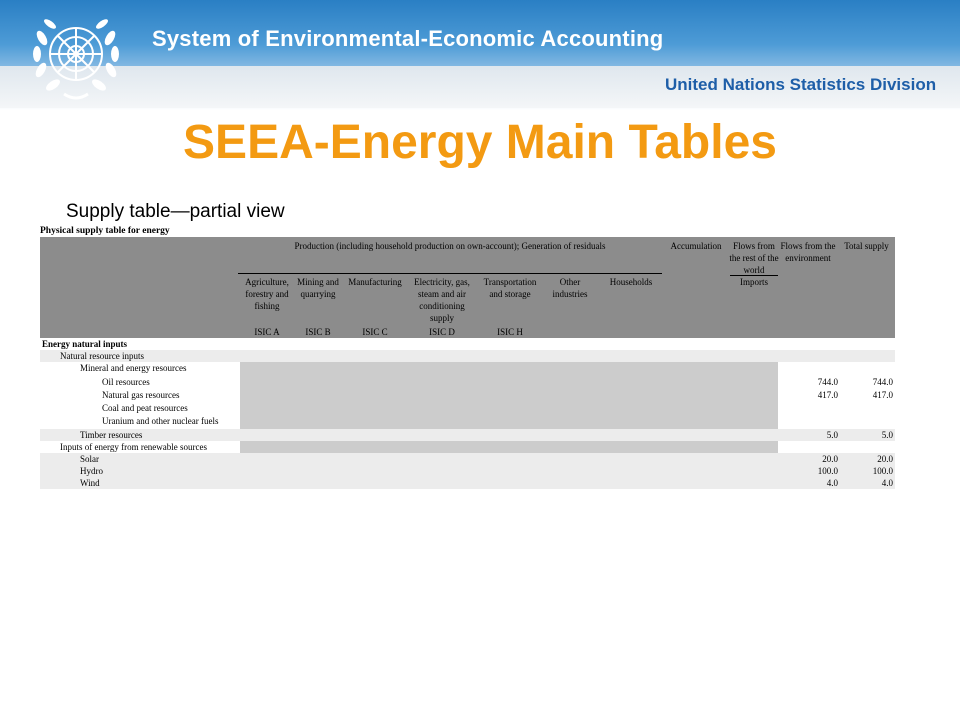 This screenshot has width=960, height=720. I want to click on isic-c: ISIC C, so click(375, 332).